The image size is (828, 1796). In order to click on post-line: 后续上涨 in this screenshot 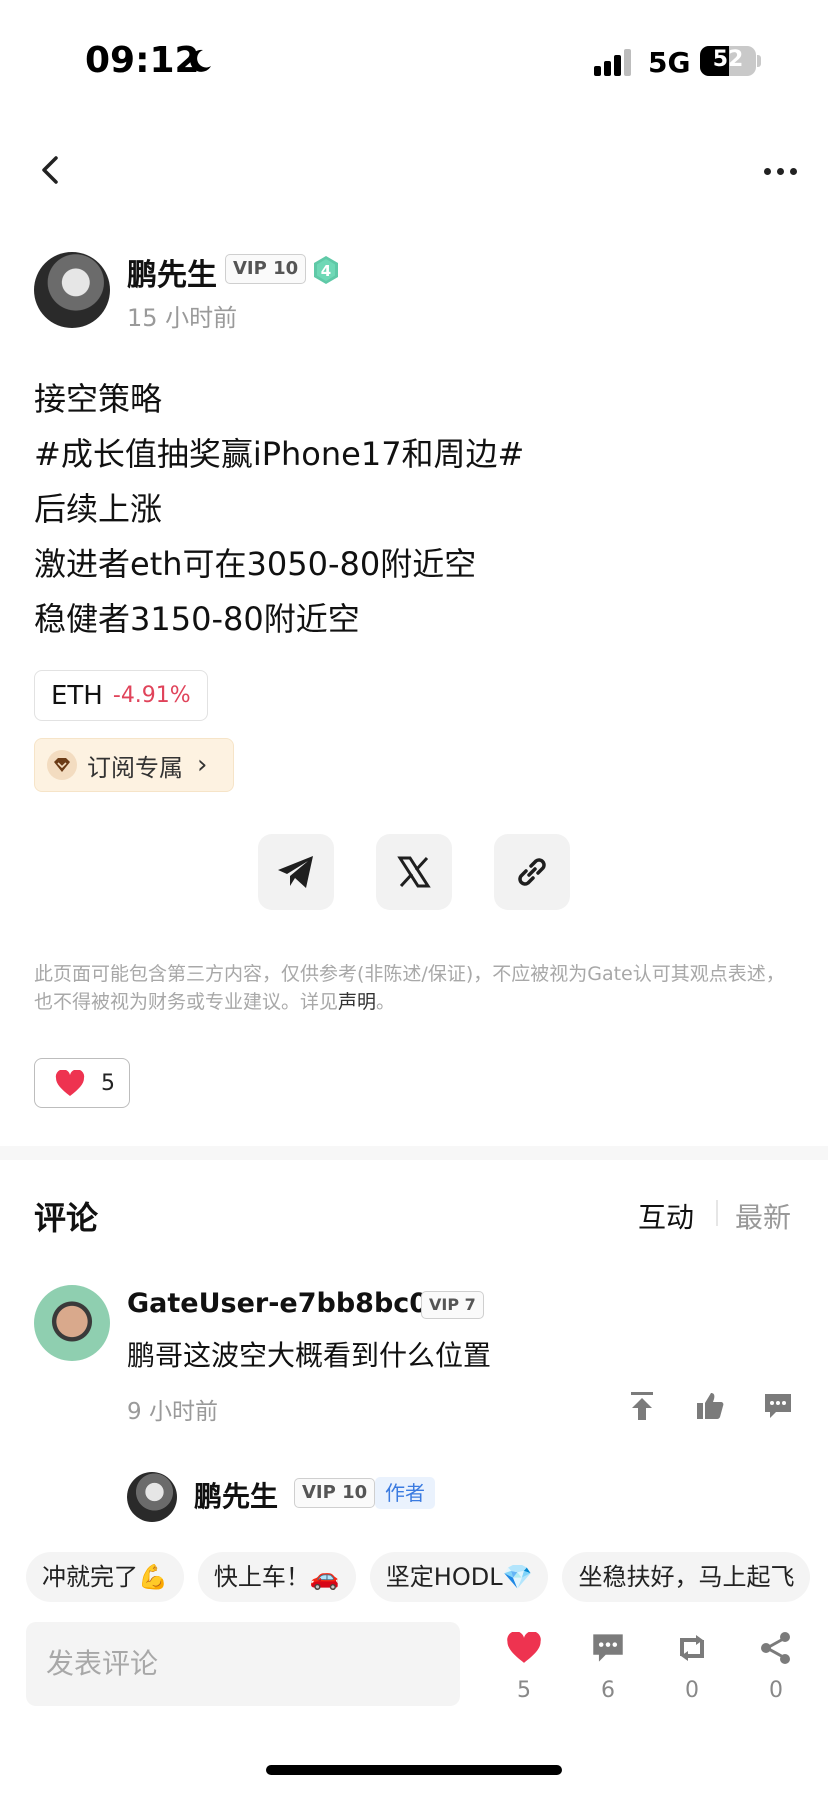, I will do `click(98, 509)`.